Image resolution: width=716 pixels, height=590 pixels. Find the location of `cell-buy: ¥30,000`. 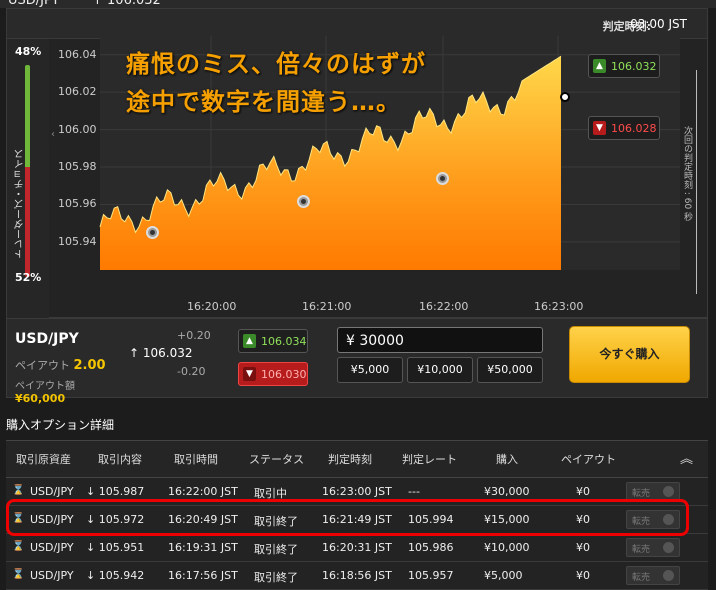

cell-buy: ¥30,000 is located at coordinates (507, 491).